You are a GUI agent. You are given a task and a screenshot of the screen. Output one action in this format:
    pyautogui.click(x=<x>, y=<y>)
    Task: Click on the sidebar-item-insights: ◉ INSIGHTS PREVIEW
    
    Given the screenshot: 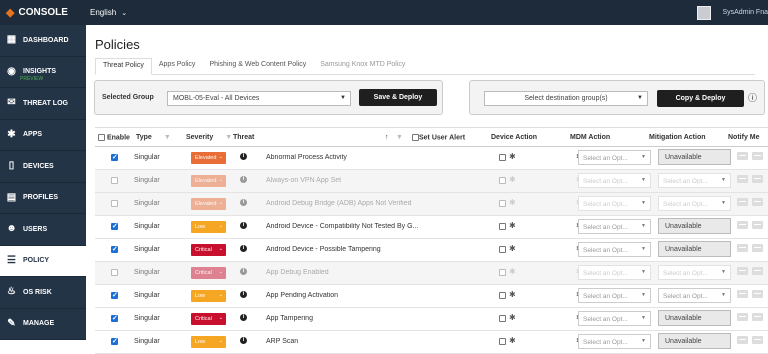 What is the action you would take?
    pyautogui.click(x=43, y=72)
    